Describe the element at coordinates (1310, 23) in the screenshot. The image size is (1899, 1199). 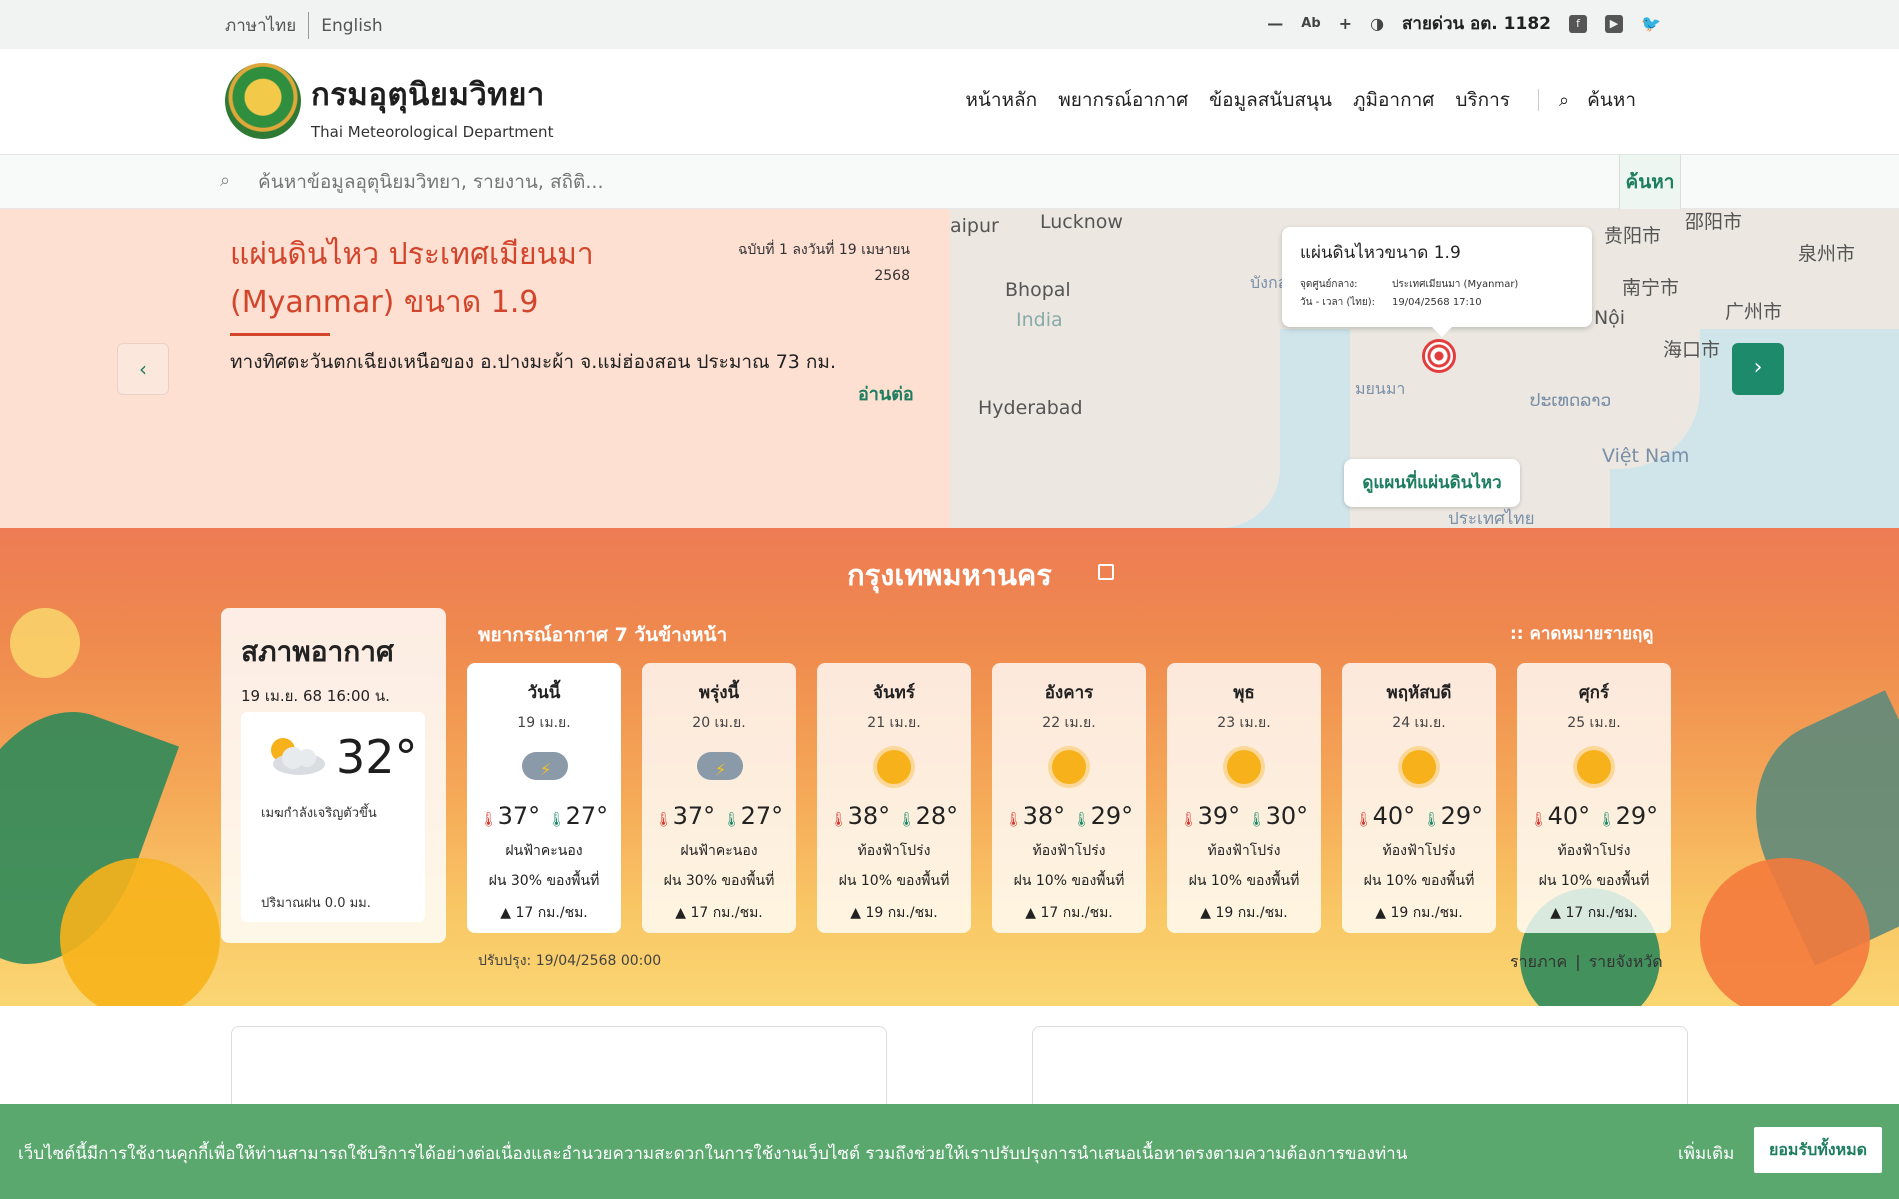
I see `font-reset-icon: Ab` at that location.